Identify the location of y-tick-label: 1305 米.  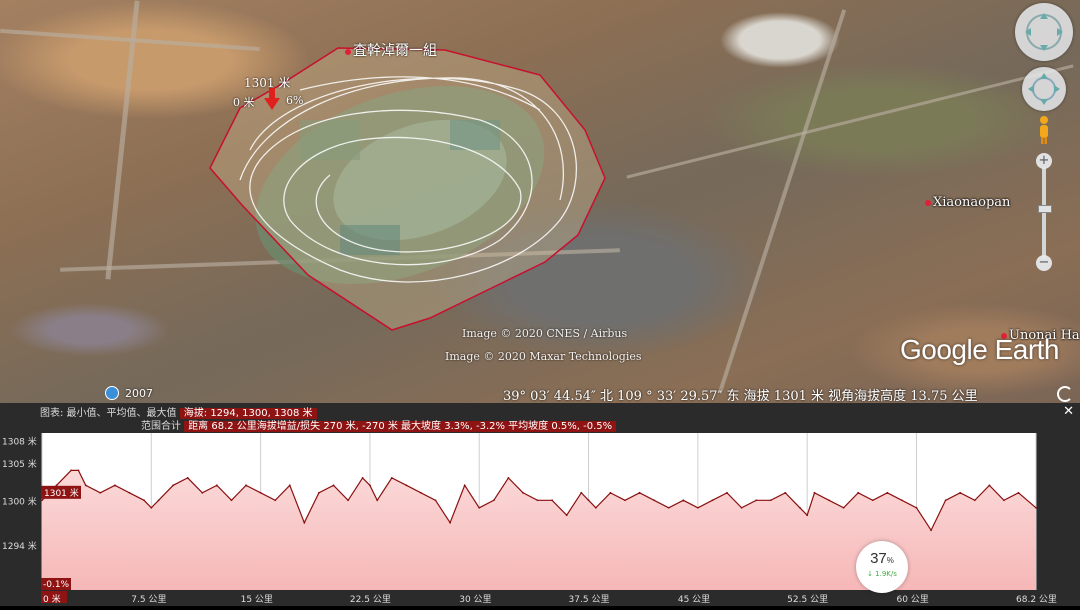
(19, 464).